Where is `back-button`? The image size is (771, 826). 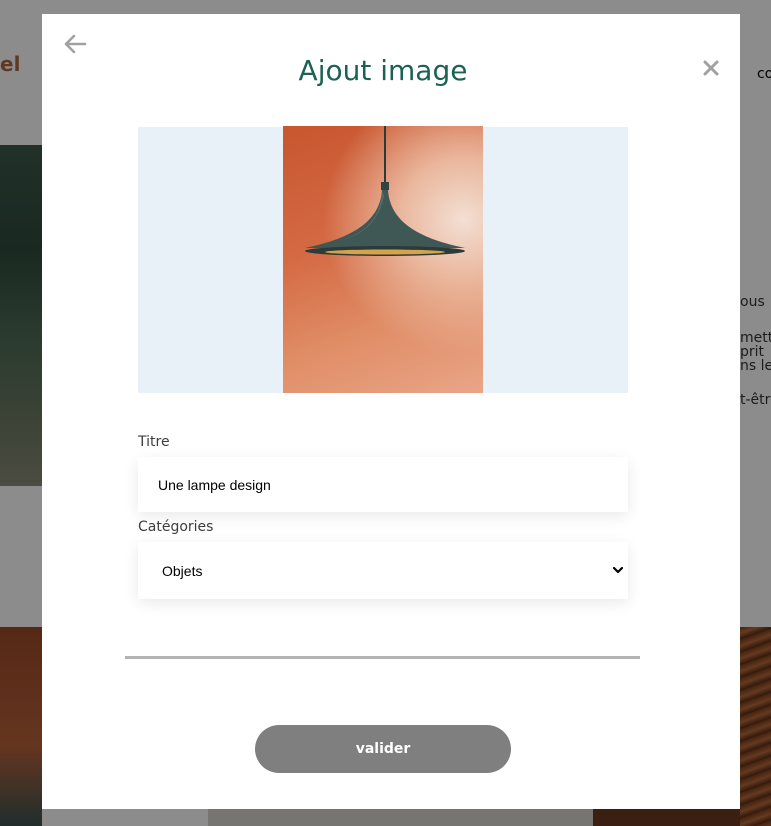 back-button is located at coordinates (76, 44).